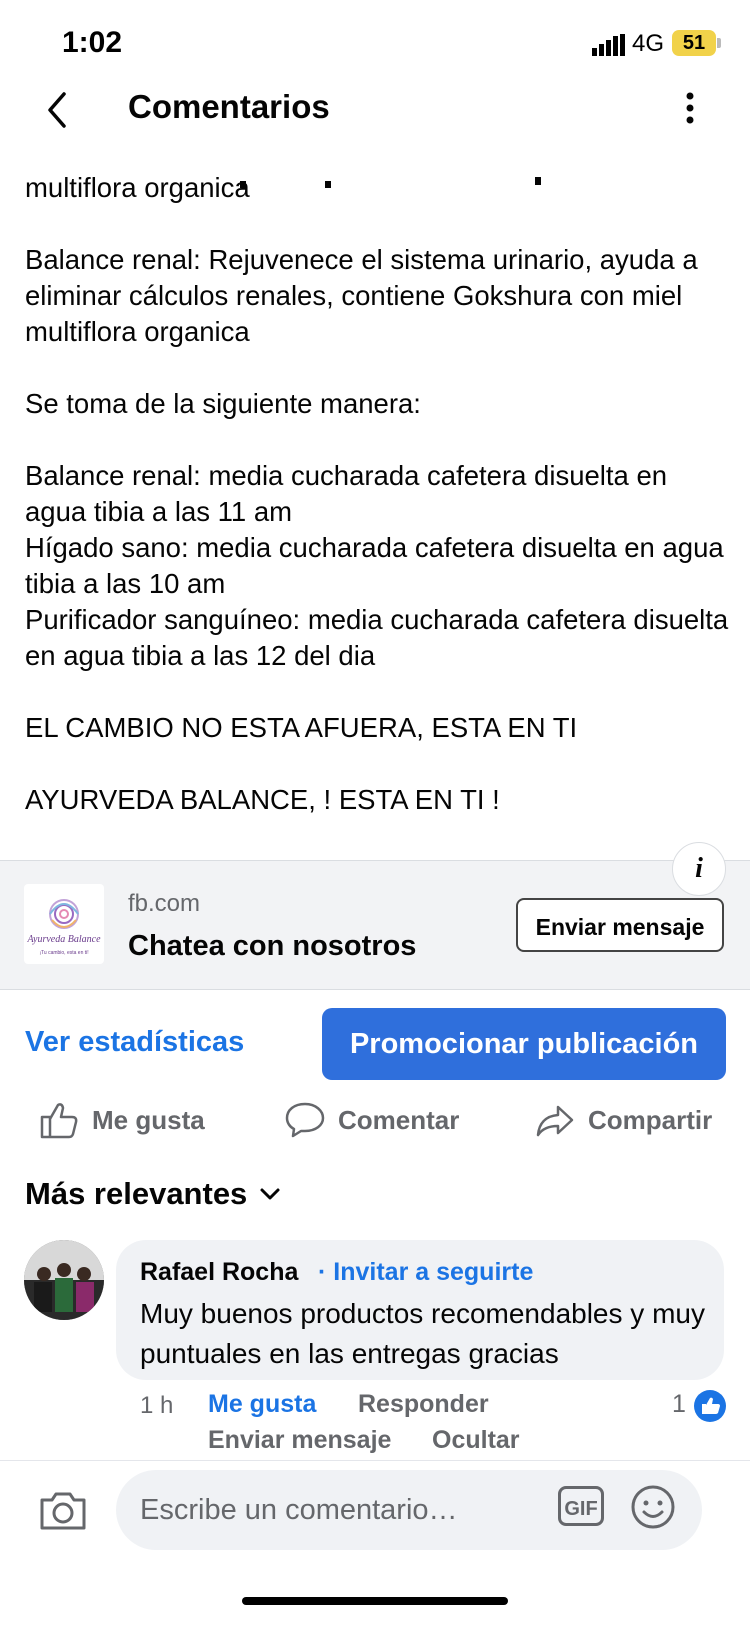  I want to click on camera-icon, so click(63, 1510).